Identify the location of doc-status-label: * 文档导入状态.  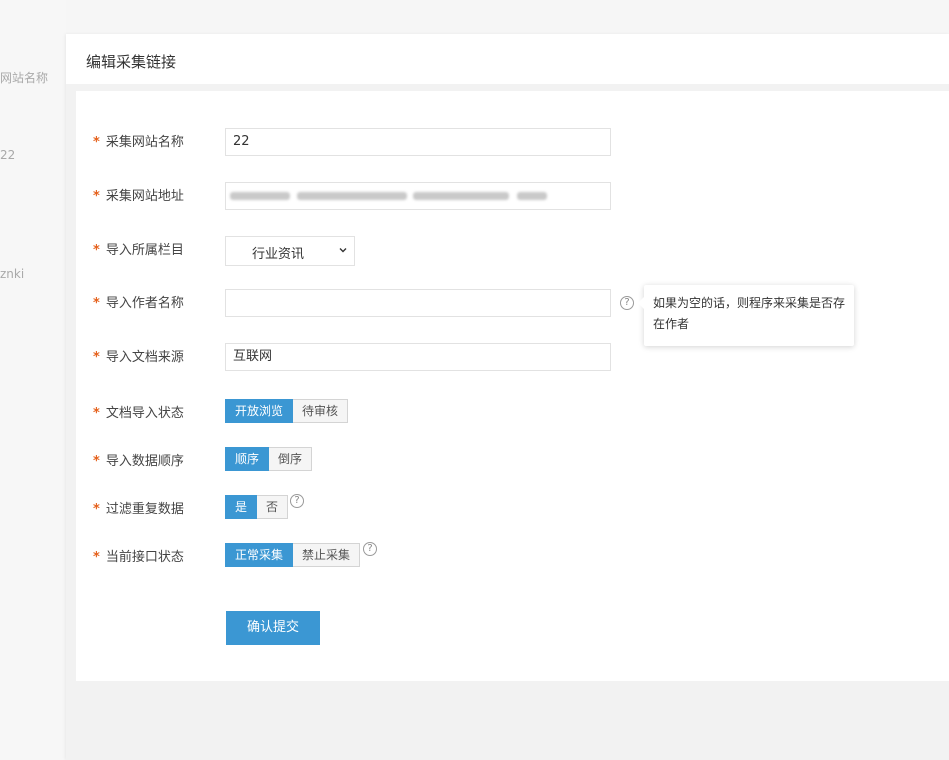
(138, 411).